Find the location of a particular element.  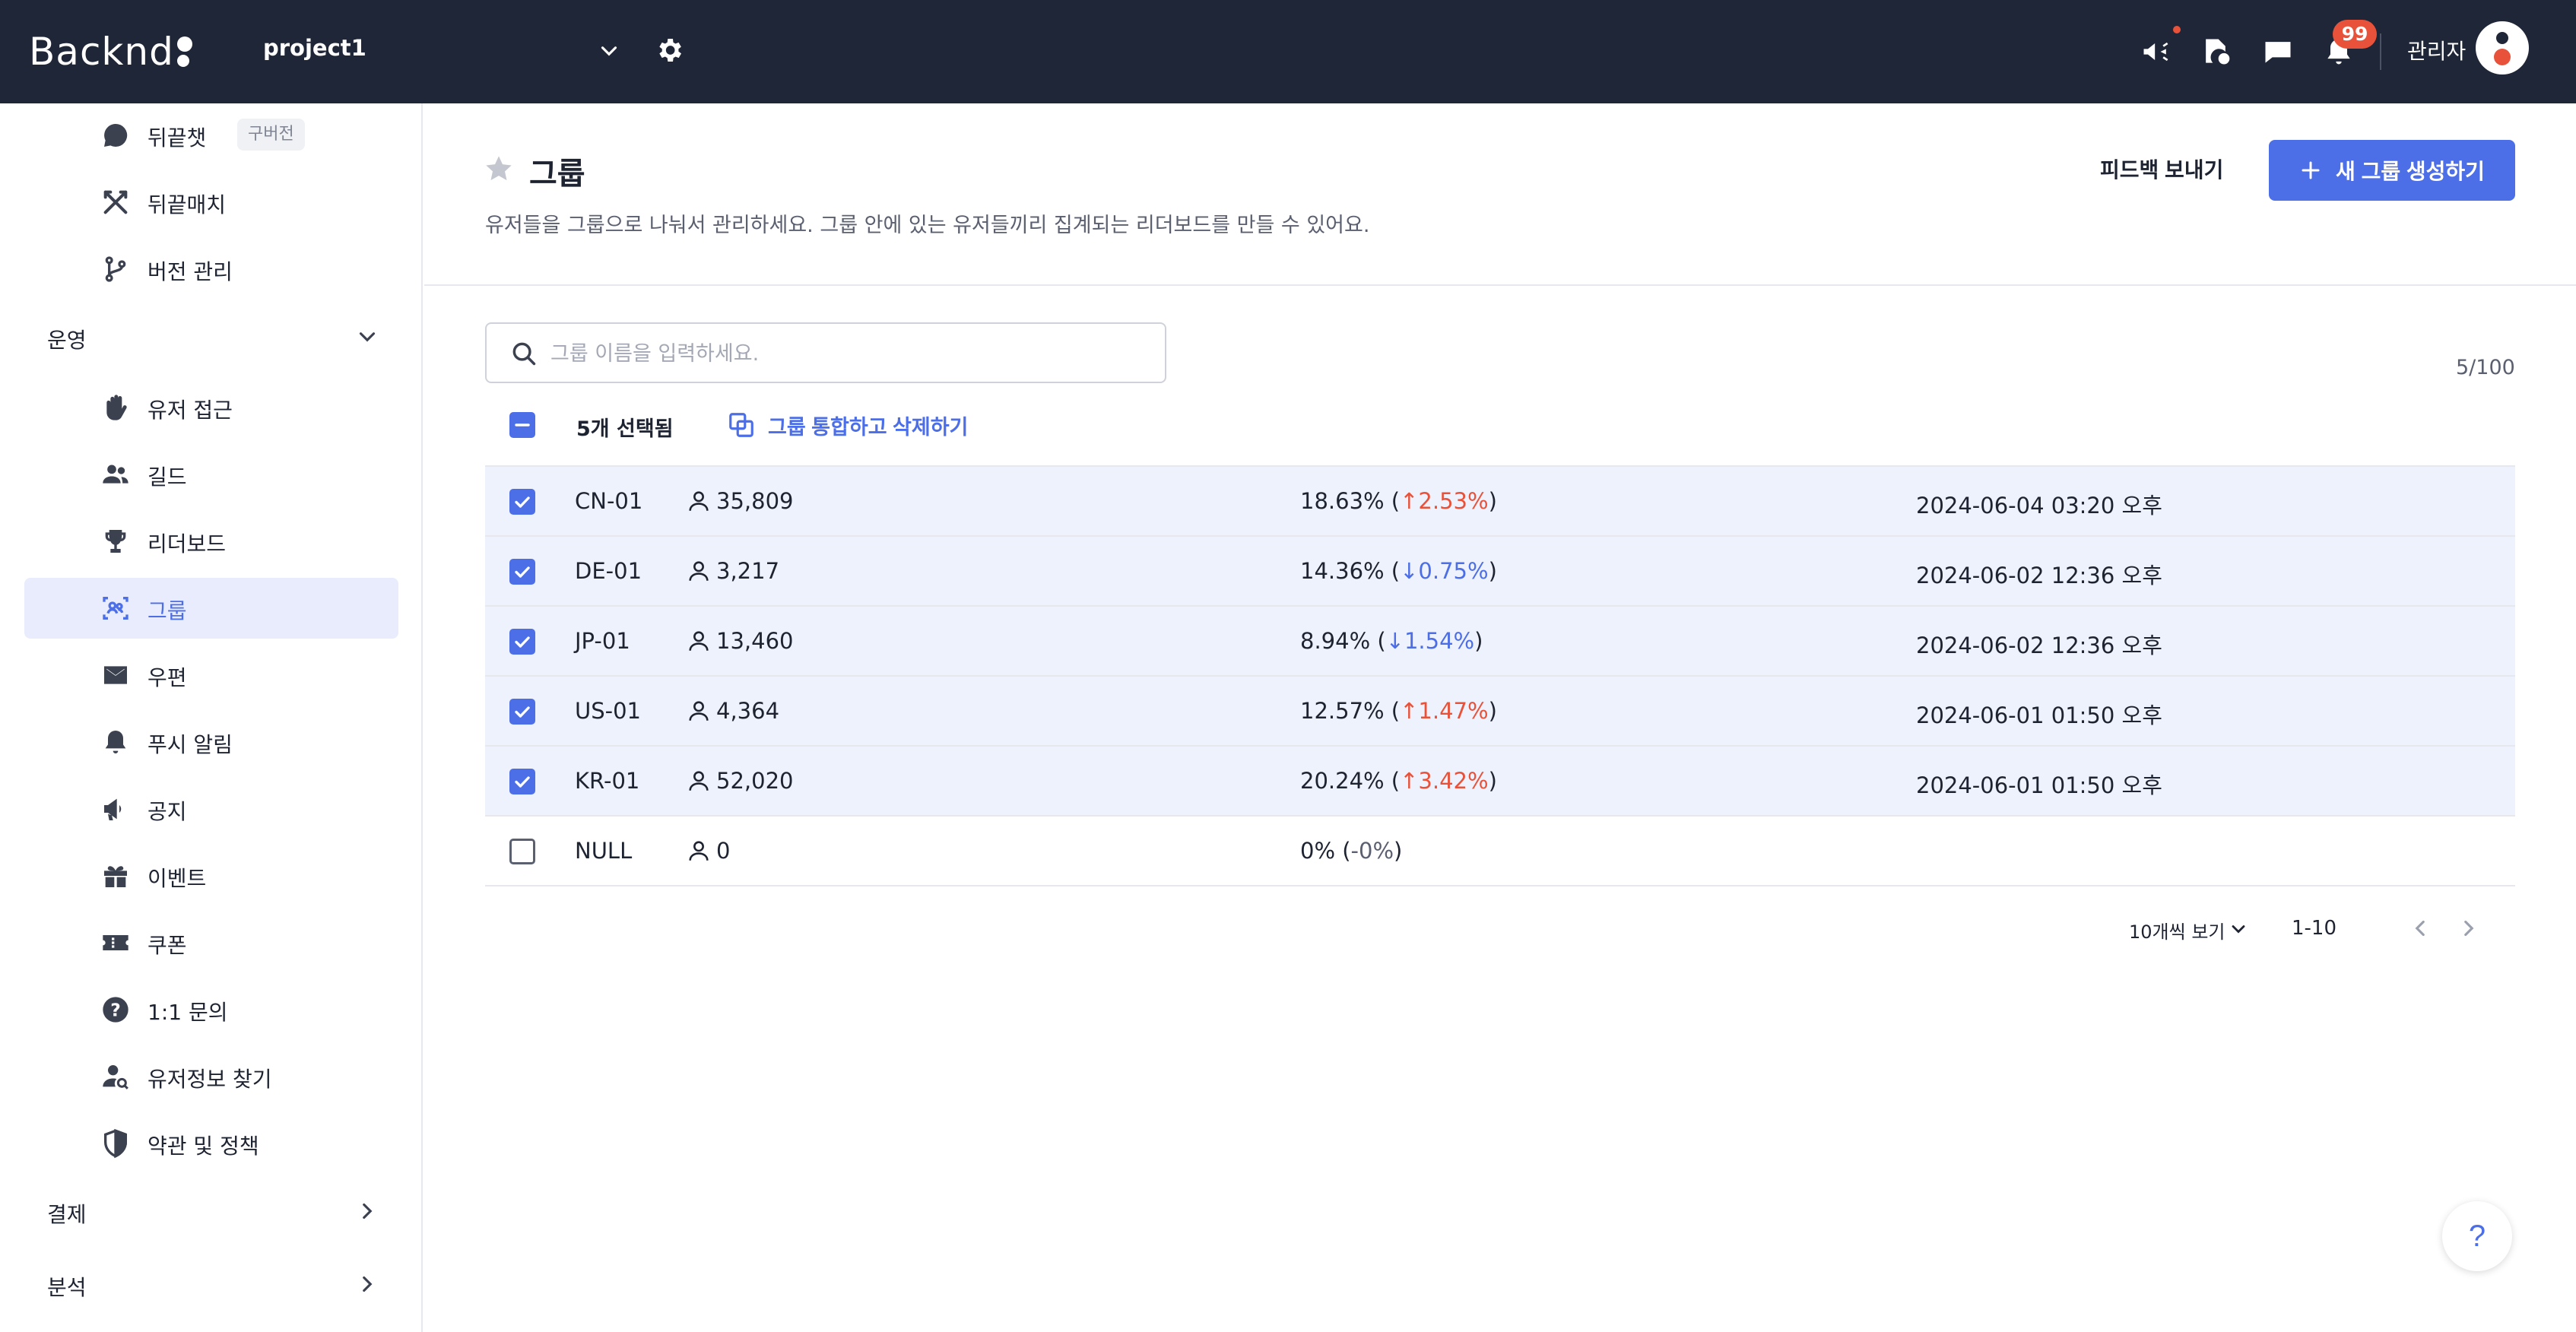

group-name: US-01 is located at coordinates (608, 711).